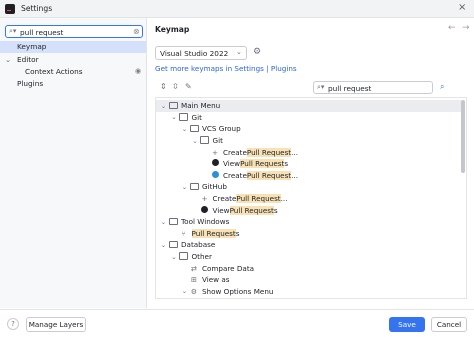 This screenshot has height=338, width=474. What do you see at coordinates (37, 8) in the screenshot?
I see `window-title: Settings` at bounding box center [37, 8].